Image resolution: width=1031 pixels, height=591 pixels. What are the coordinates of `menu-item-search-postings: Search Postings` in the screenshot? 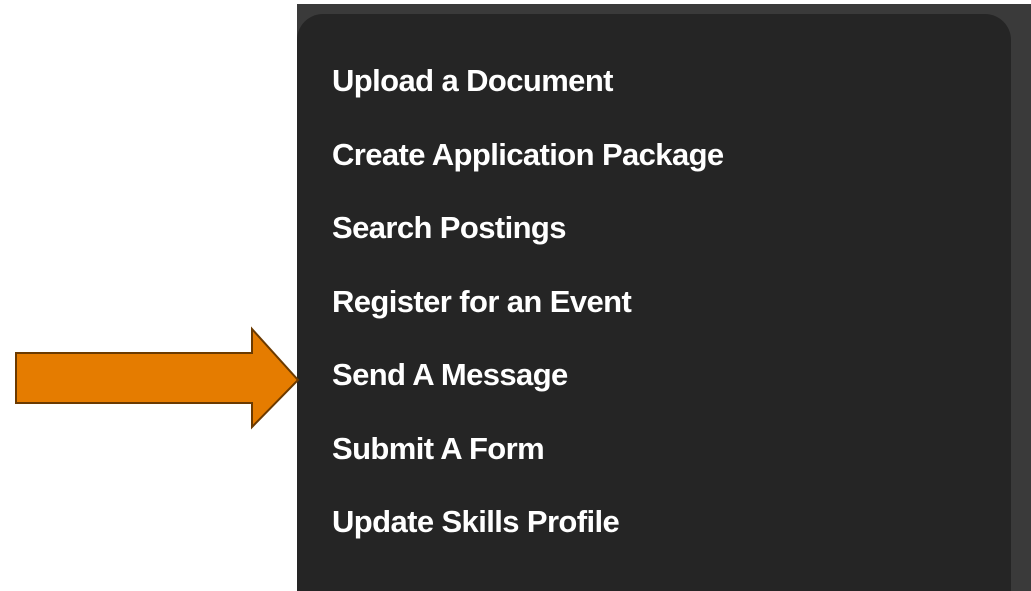 It's located at (654, 246).